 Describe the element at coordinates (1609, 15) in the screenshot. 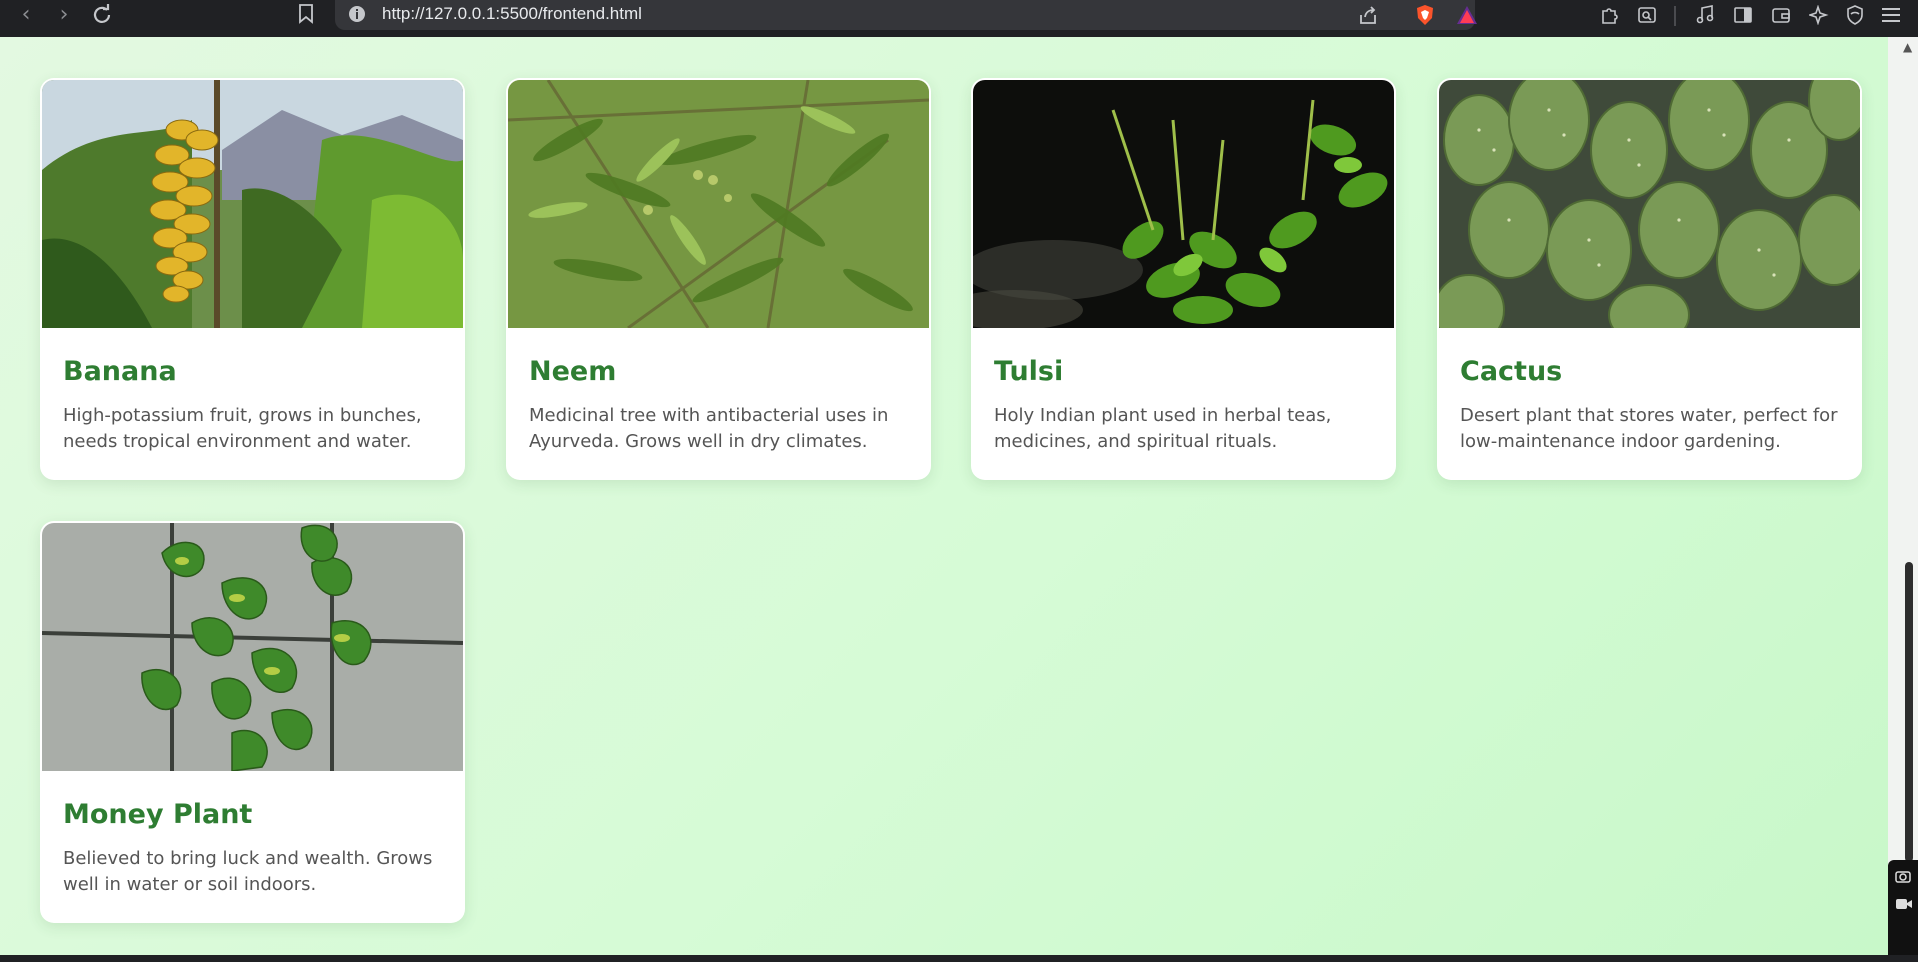

I see `puzzle-icon` at that location.